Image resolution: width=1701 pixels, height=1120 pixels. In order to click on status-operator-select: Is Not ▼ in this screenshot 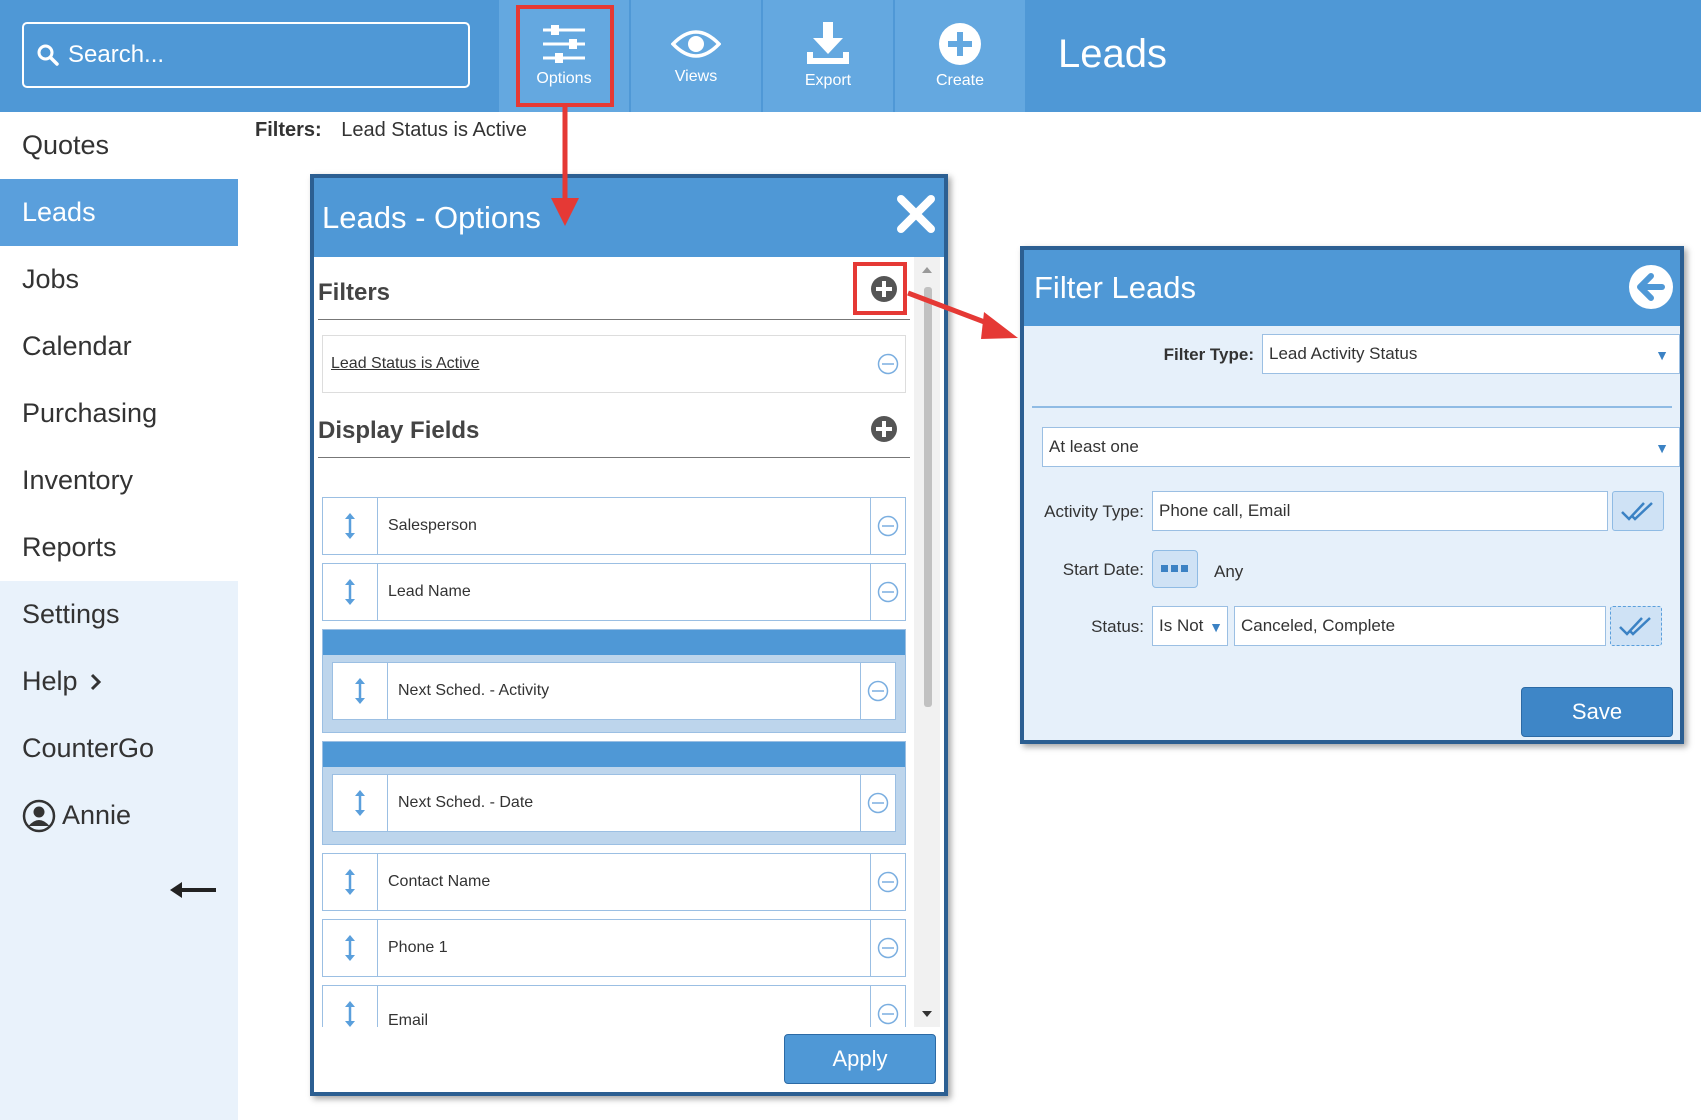, I will do `click(1190, 626)`.